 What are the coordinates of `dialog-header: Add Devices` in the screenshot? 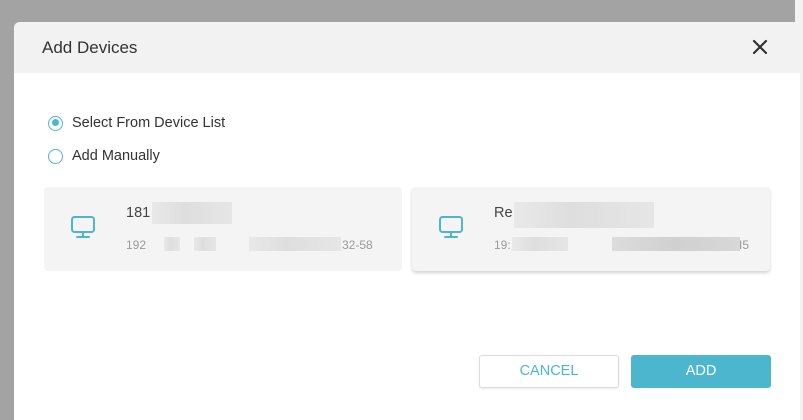 It's located at (407, 47).